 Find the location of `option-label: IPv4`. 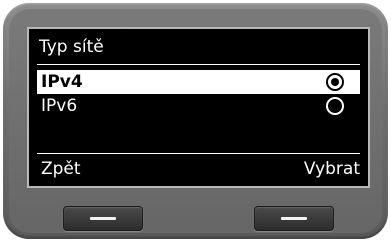

option-label: IPv4 is located at coordinates (62, 82).